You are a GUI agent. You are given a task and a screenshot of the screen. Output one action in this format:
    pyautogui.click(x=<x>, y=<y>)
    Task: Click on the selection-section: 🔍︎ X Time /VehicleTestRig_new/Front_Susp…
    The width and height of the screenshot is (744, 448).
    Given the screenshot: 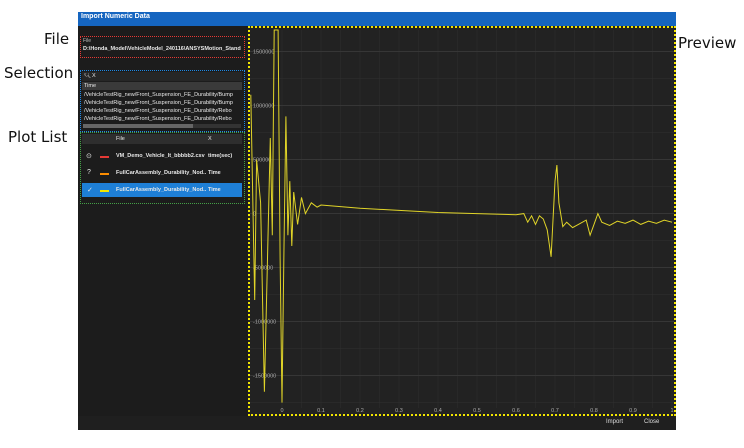 What is the action you would take?
    pyautogui.click(x=162, y=101)
    